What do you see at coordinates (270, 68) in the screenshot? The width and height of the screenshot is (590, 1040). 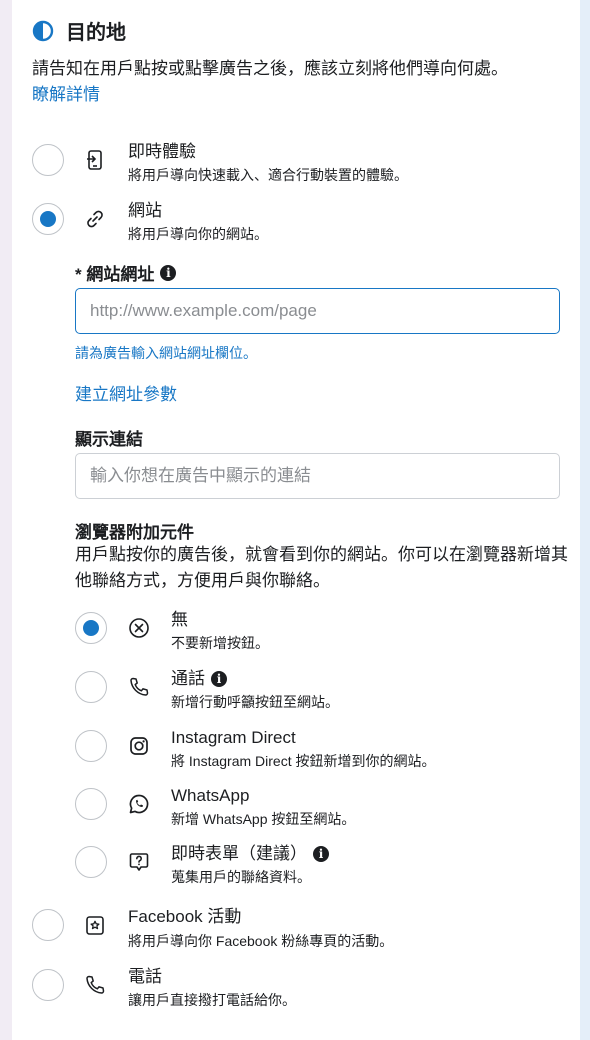 I see `section-description: 請告知在用戶點按或點擊廣告之後，應該立刻將他們導向何處。` at bounding box center [270, 68].